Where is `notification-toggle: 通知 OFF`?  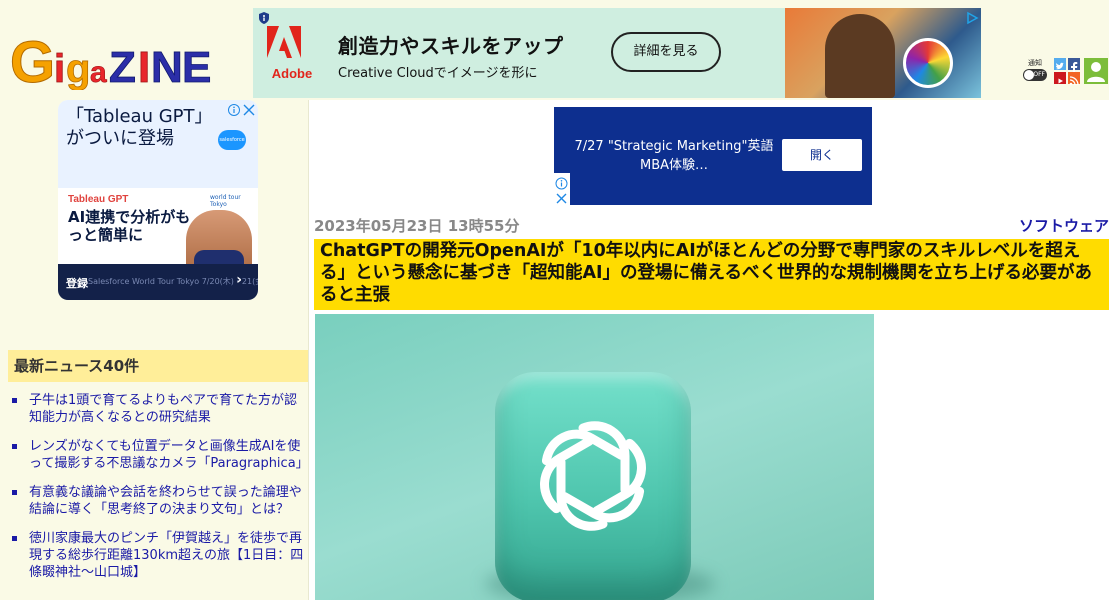 notification-toggle: 通知 OFF is located at coordinates (1035, 71).